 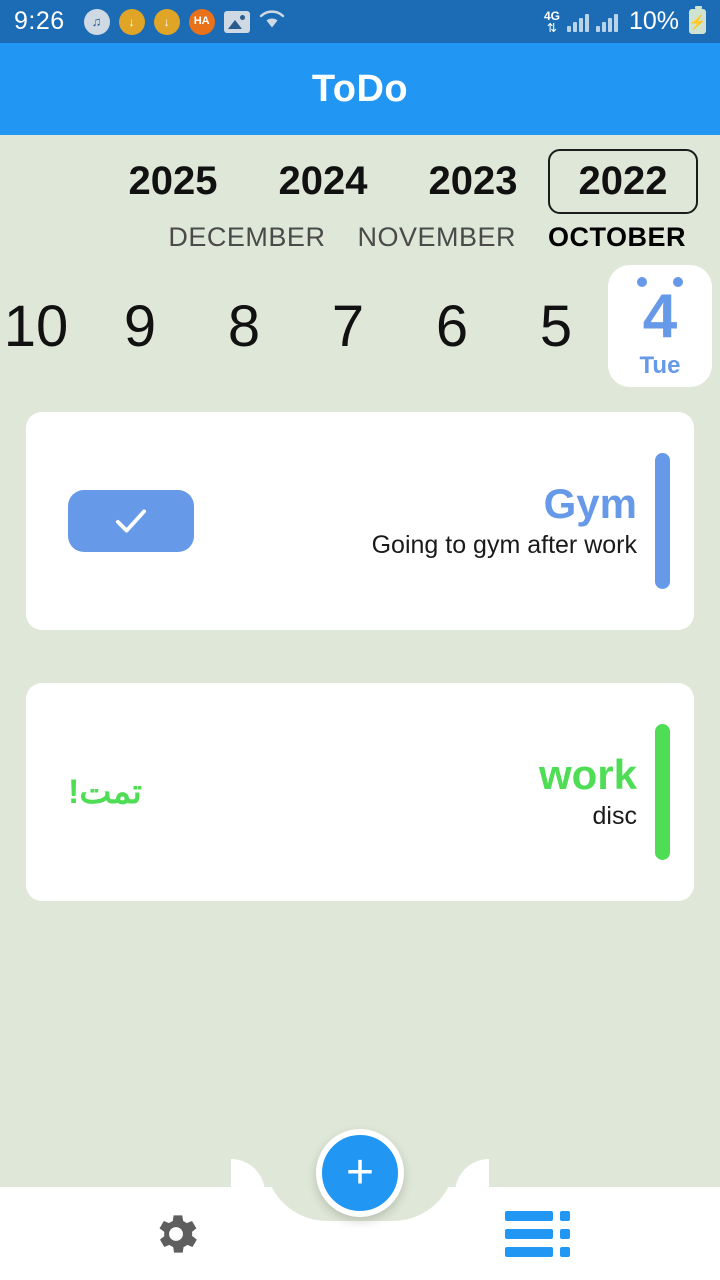 What do you see at coordinates (660, 365) in the screenshot?
I see `day-weekday-label: Tue` at bounding box center [660, 365].